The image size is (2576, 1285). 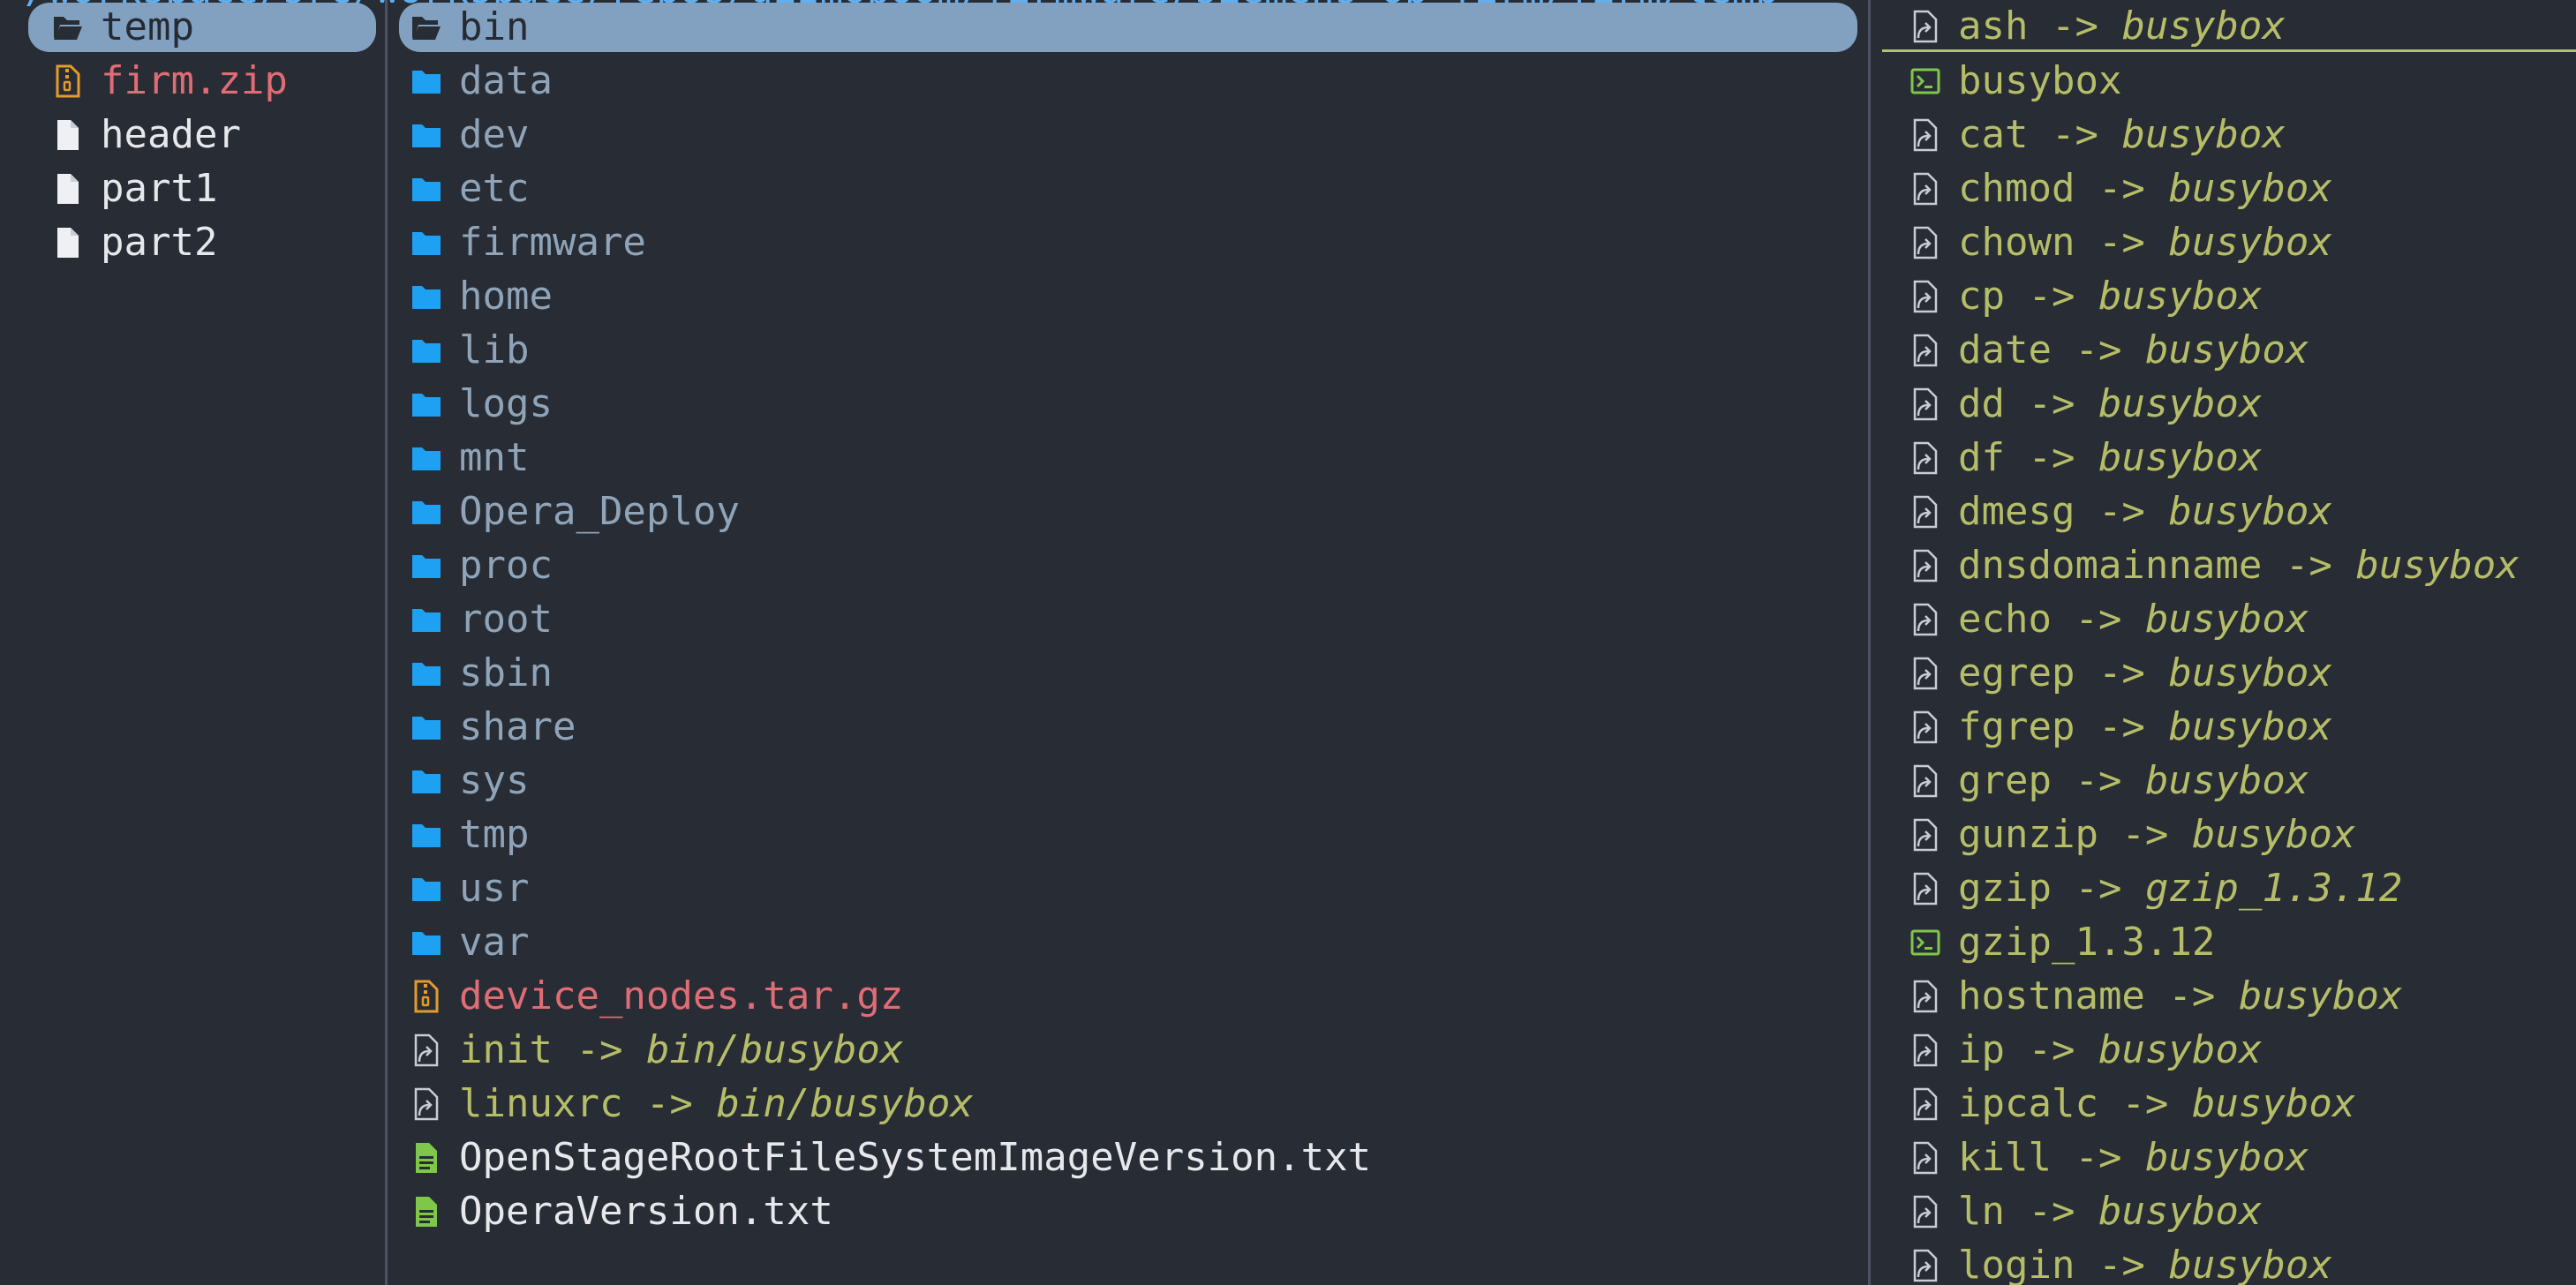 What do you see at coordinates (1128, 1211) in the screenshot?
I see `entry-operaversion-txt: OperaVersion.txt` at bounding box center [1128, 1211].